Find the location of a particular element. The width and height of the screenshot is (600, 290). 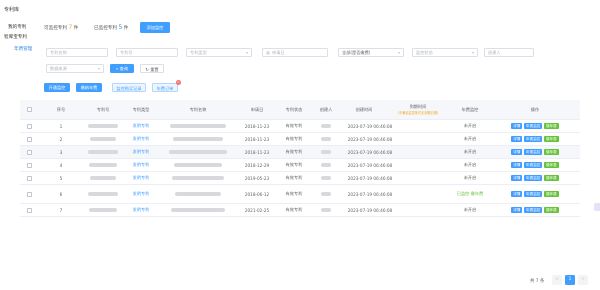

prev-page-button: < is located at coordinates (557, 280).